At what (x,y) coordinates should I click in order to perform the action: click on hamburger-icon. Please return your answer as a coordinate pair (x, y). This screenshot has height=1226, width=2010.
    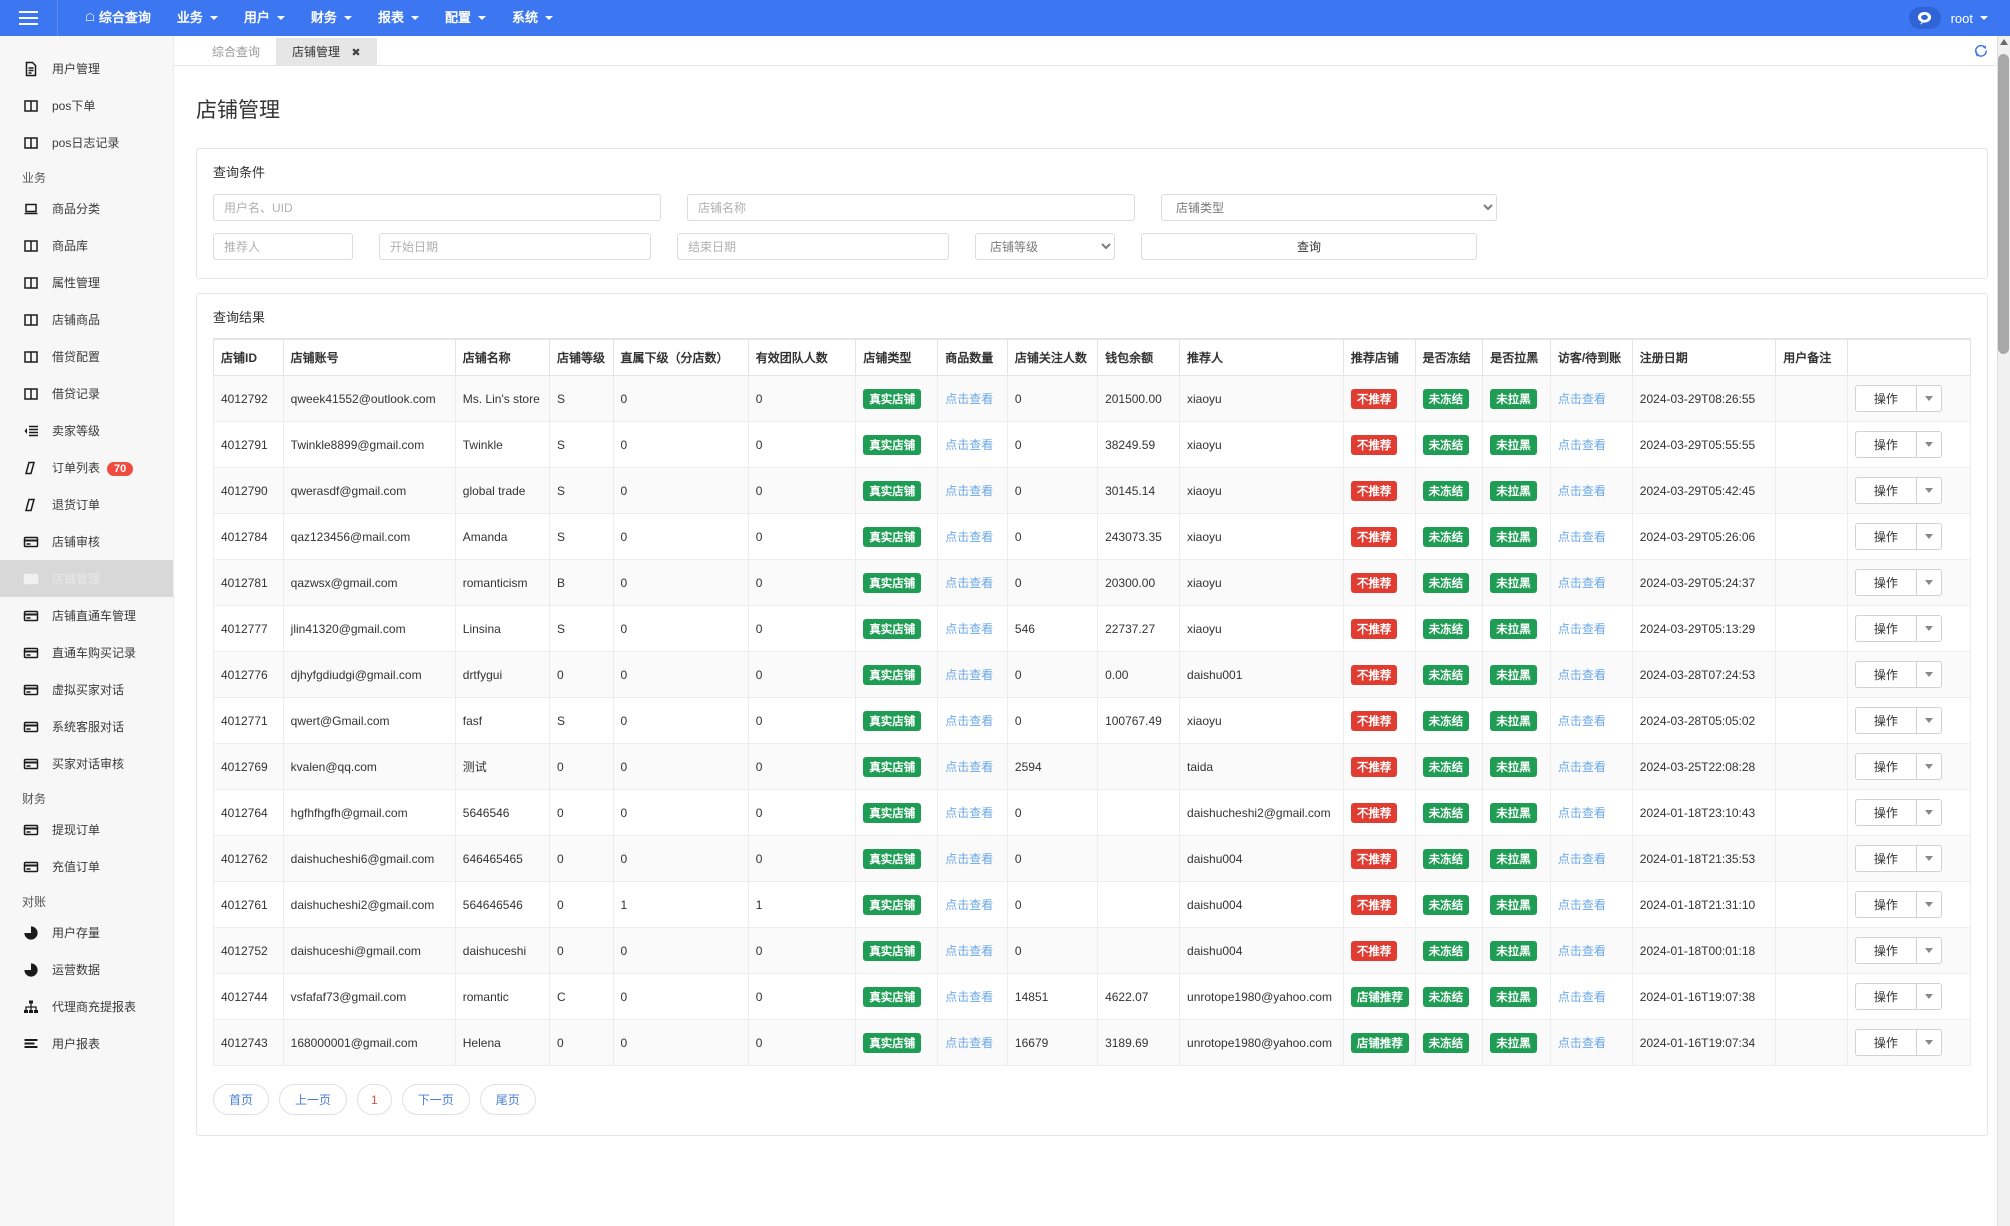
    Looking at the image, I should click on (29, 18).